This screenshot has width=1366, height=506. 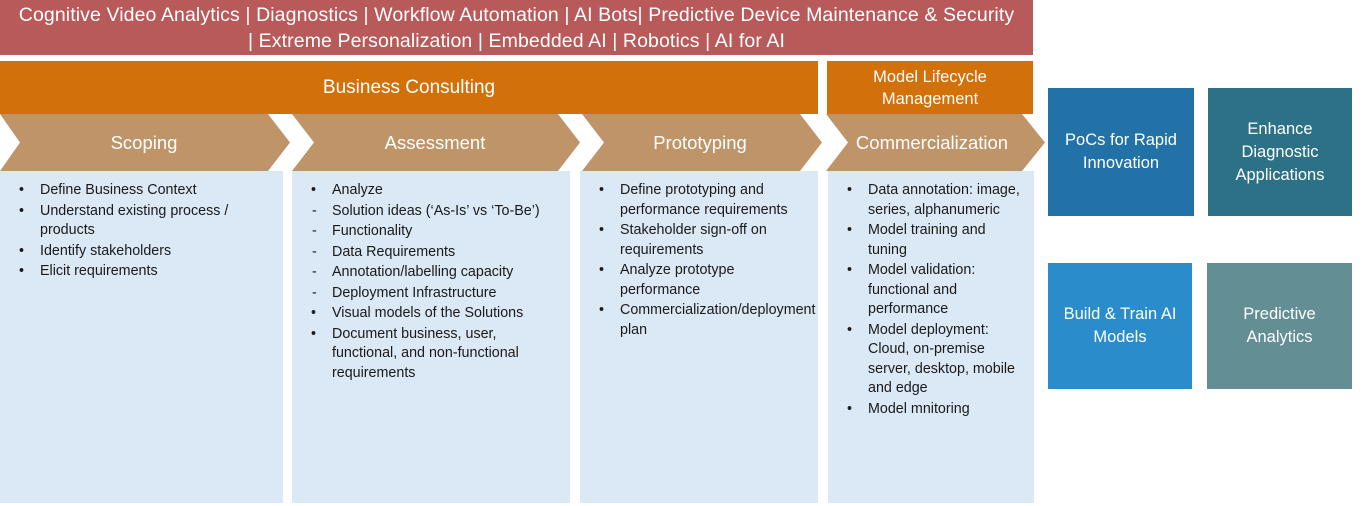 What do you see at coordinates (99, 271) in the screenshot?
I see `list-item-label: Elicit requirements` at bounding box center [99, 271].